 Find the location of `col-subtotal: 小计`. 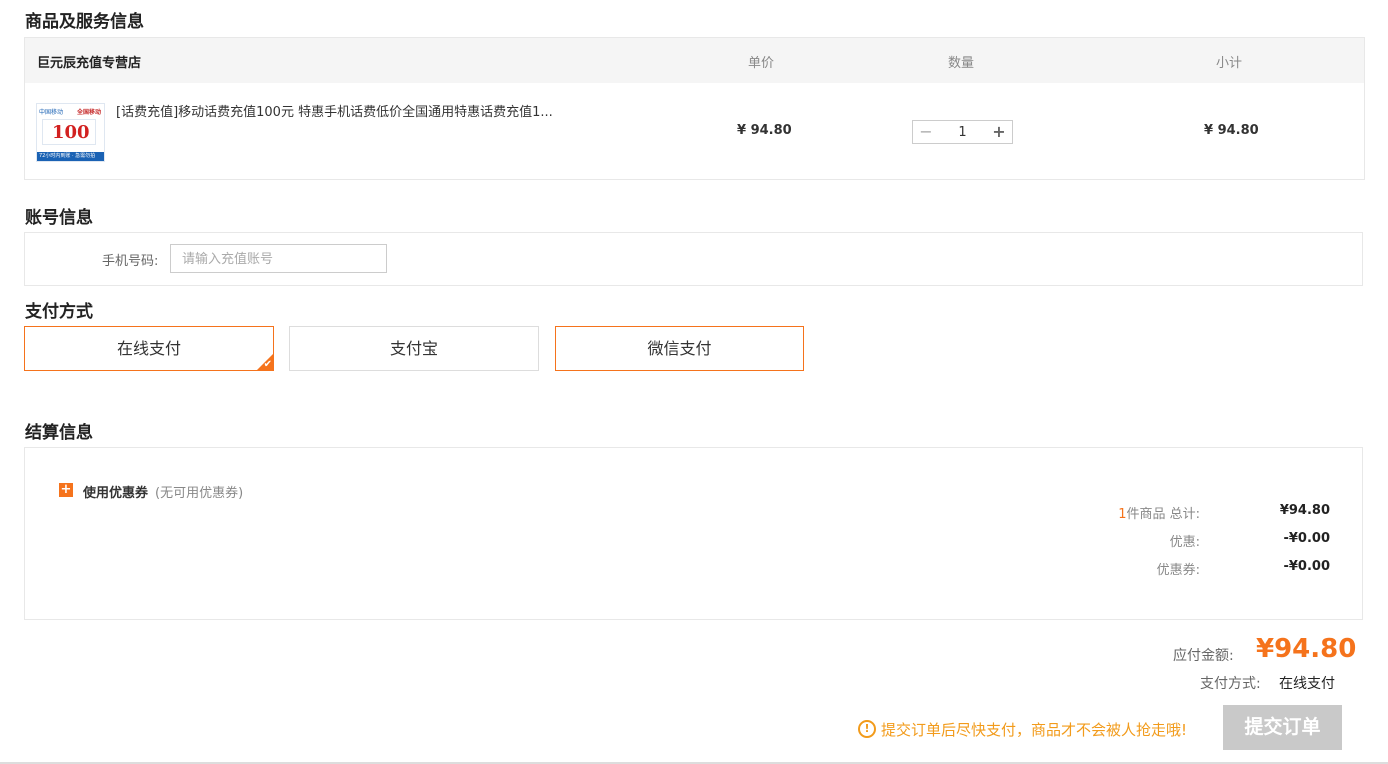

col-subtotal: 小计 is located at coordinates (1229, 63).